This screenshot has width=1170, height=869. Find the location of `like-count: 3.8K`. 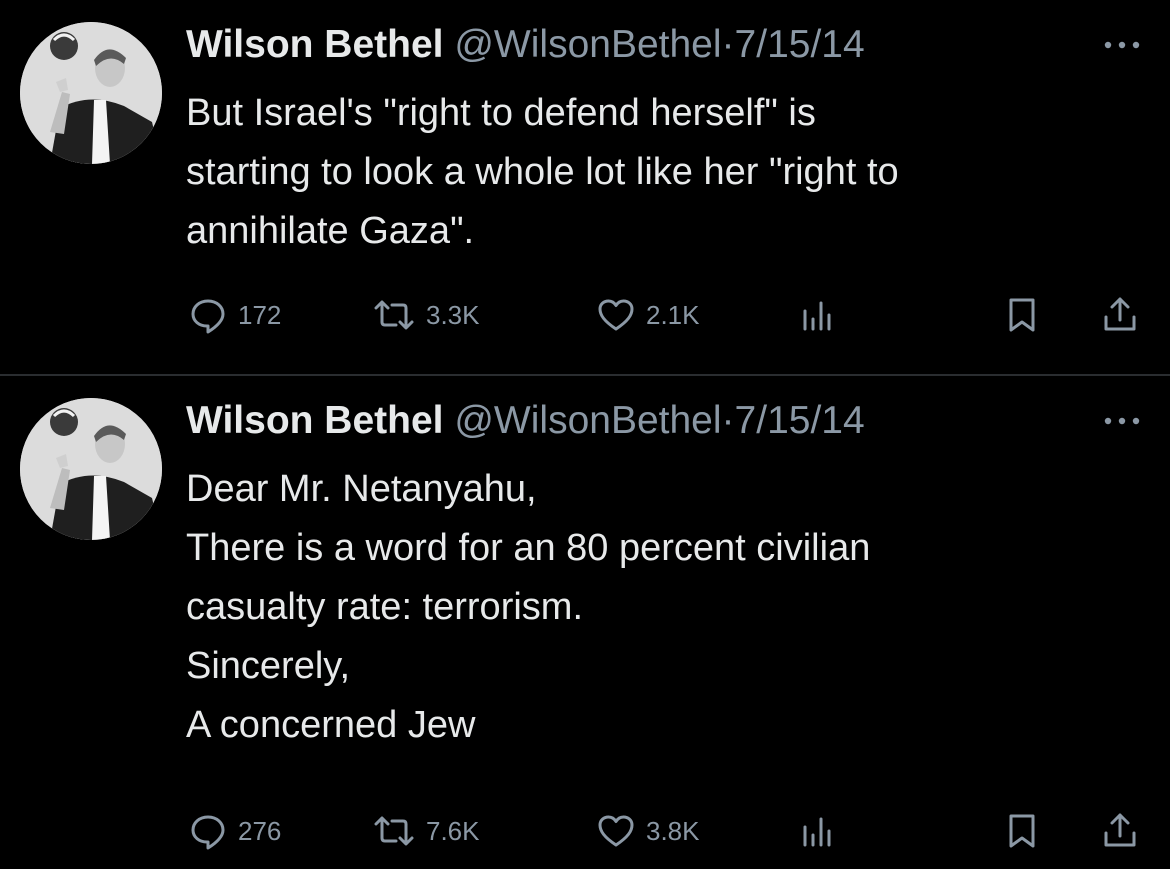

like-count: 3.8K is located at coordinates (673, 830).